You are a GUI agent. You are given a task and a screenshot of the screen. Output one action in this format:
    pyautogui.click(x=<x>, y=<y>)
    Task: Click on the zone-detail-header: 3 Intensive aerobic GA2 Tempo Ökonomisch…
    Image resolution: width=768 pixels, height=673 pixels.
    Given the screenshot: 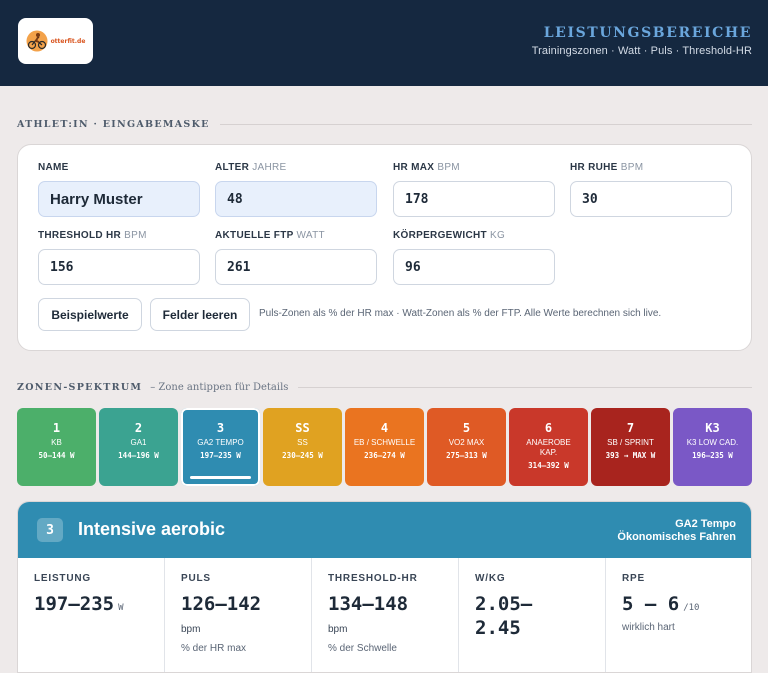 What is the action you would take?
    pyautogui.click(x=384, y=530)
    